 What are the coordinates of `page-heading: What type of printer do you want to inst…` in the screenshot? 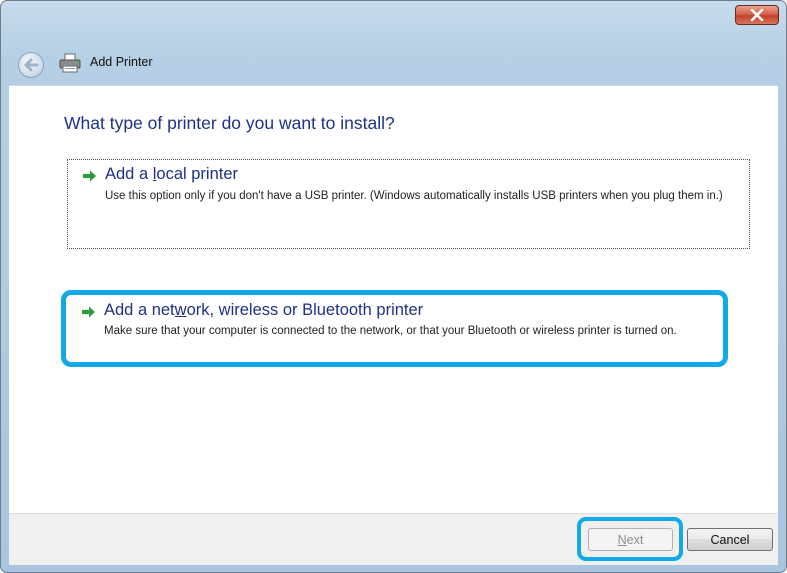 It's located at (229, 123).